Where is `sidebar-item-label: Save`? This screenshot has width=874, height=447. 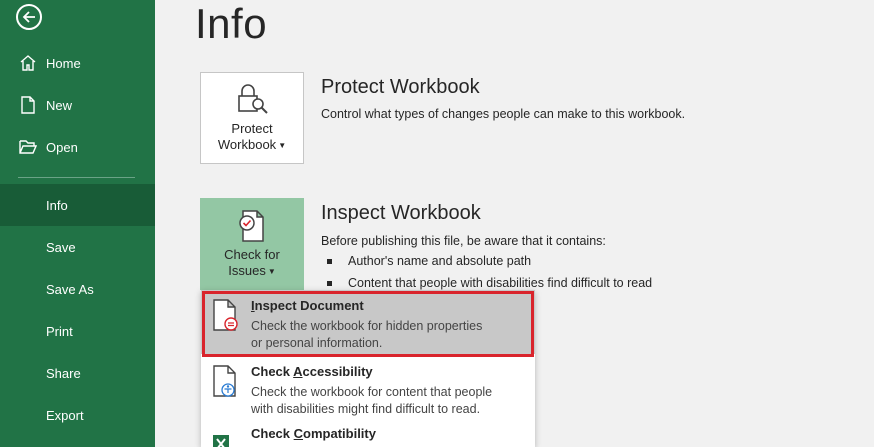
sidebar-item-label: Save is located at coordinates (61, 247).